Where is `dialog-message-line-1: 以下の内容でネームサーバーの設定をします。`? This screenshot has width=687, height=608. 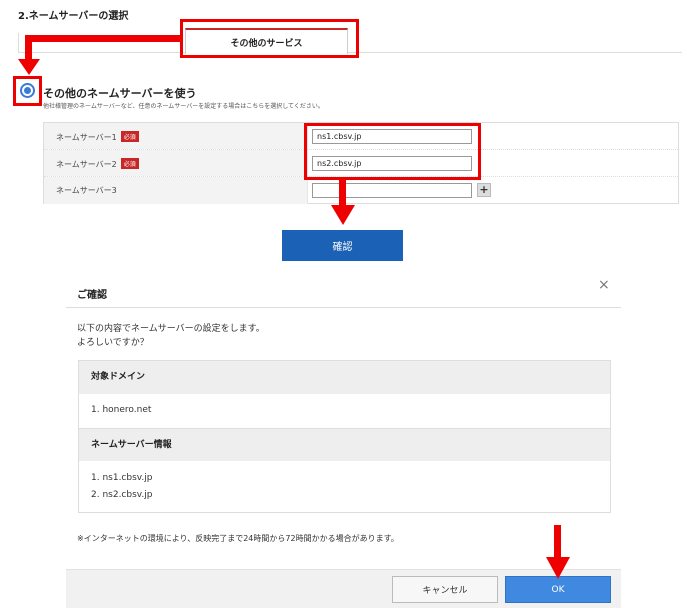
dialog-message-line-1: 以下の内容でネームサーバーの設定をします。 is located at coordinates (171, 329).